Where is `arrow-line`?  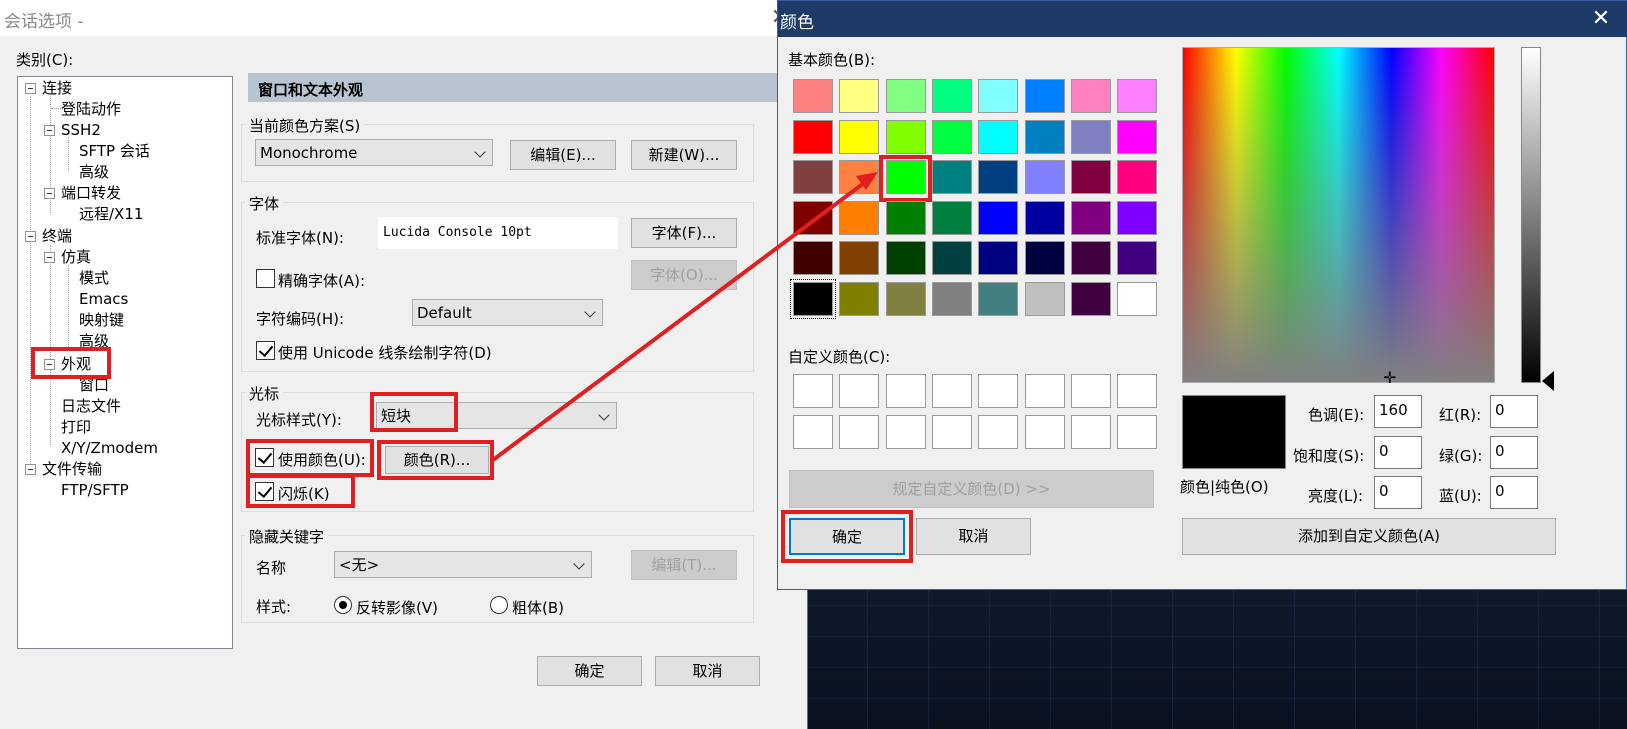
arrow-line is located at coordinates (680, 320).